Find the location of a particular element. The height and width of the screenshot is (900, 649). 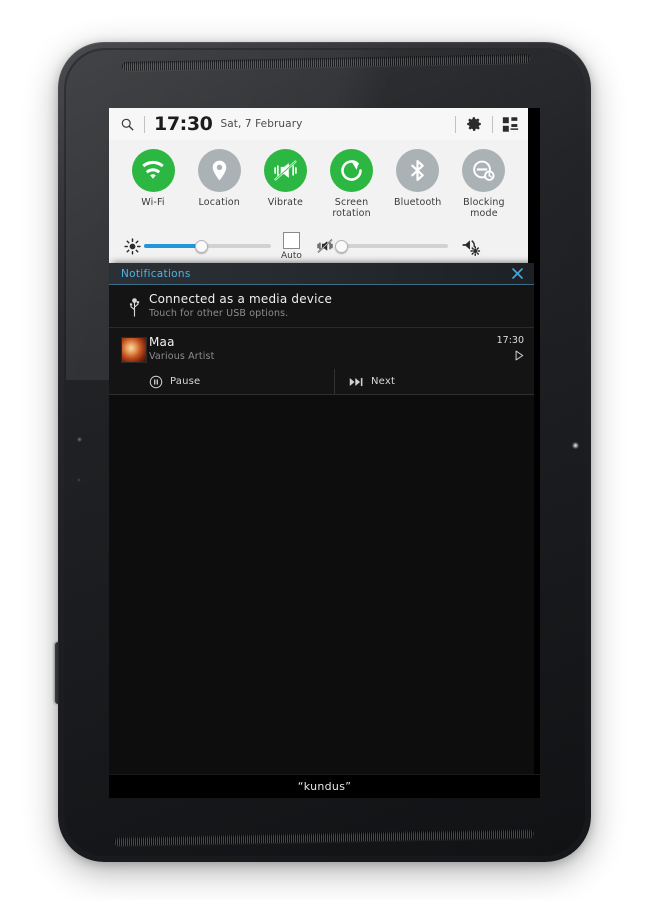

usb-notification-subtitle: Touch for other USB options. is located at coordinates (219, 313).